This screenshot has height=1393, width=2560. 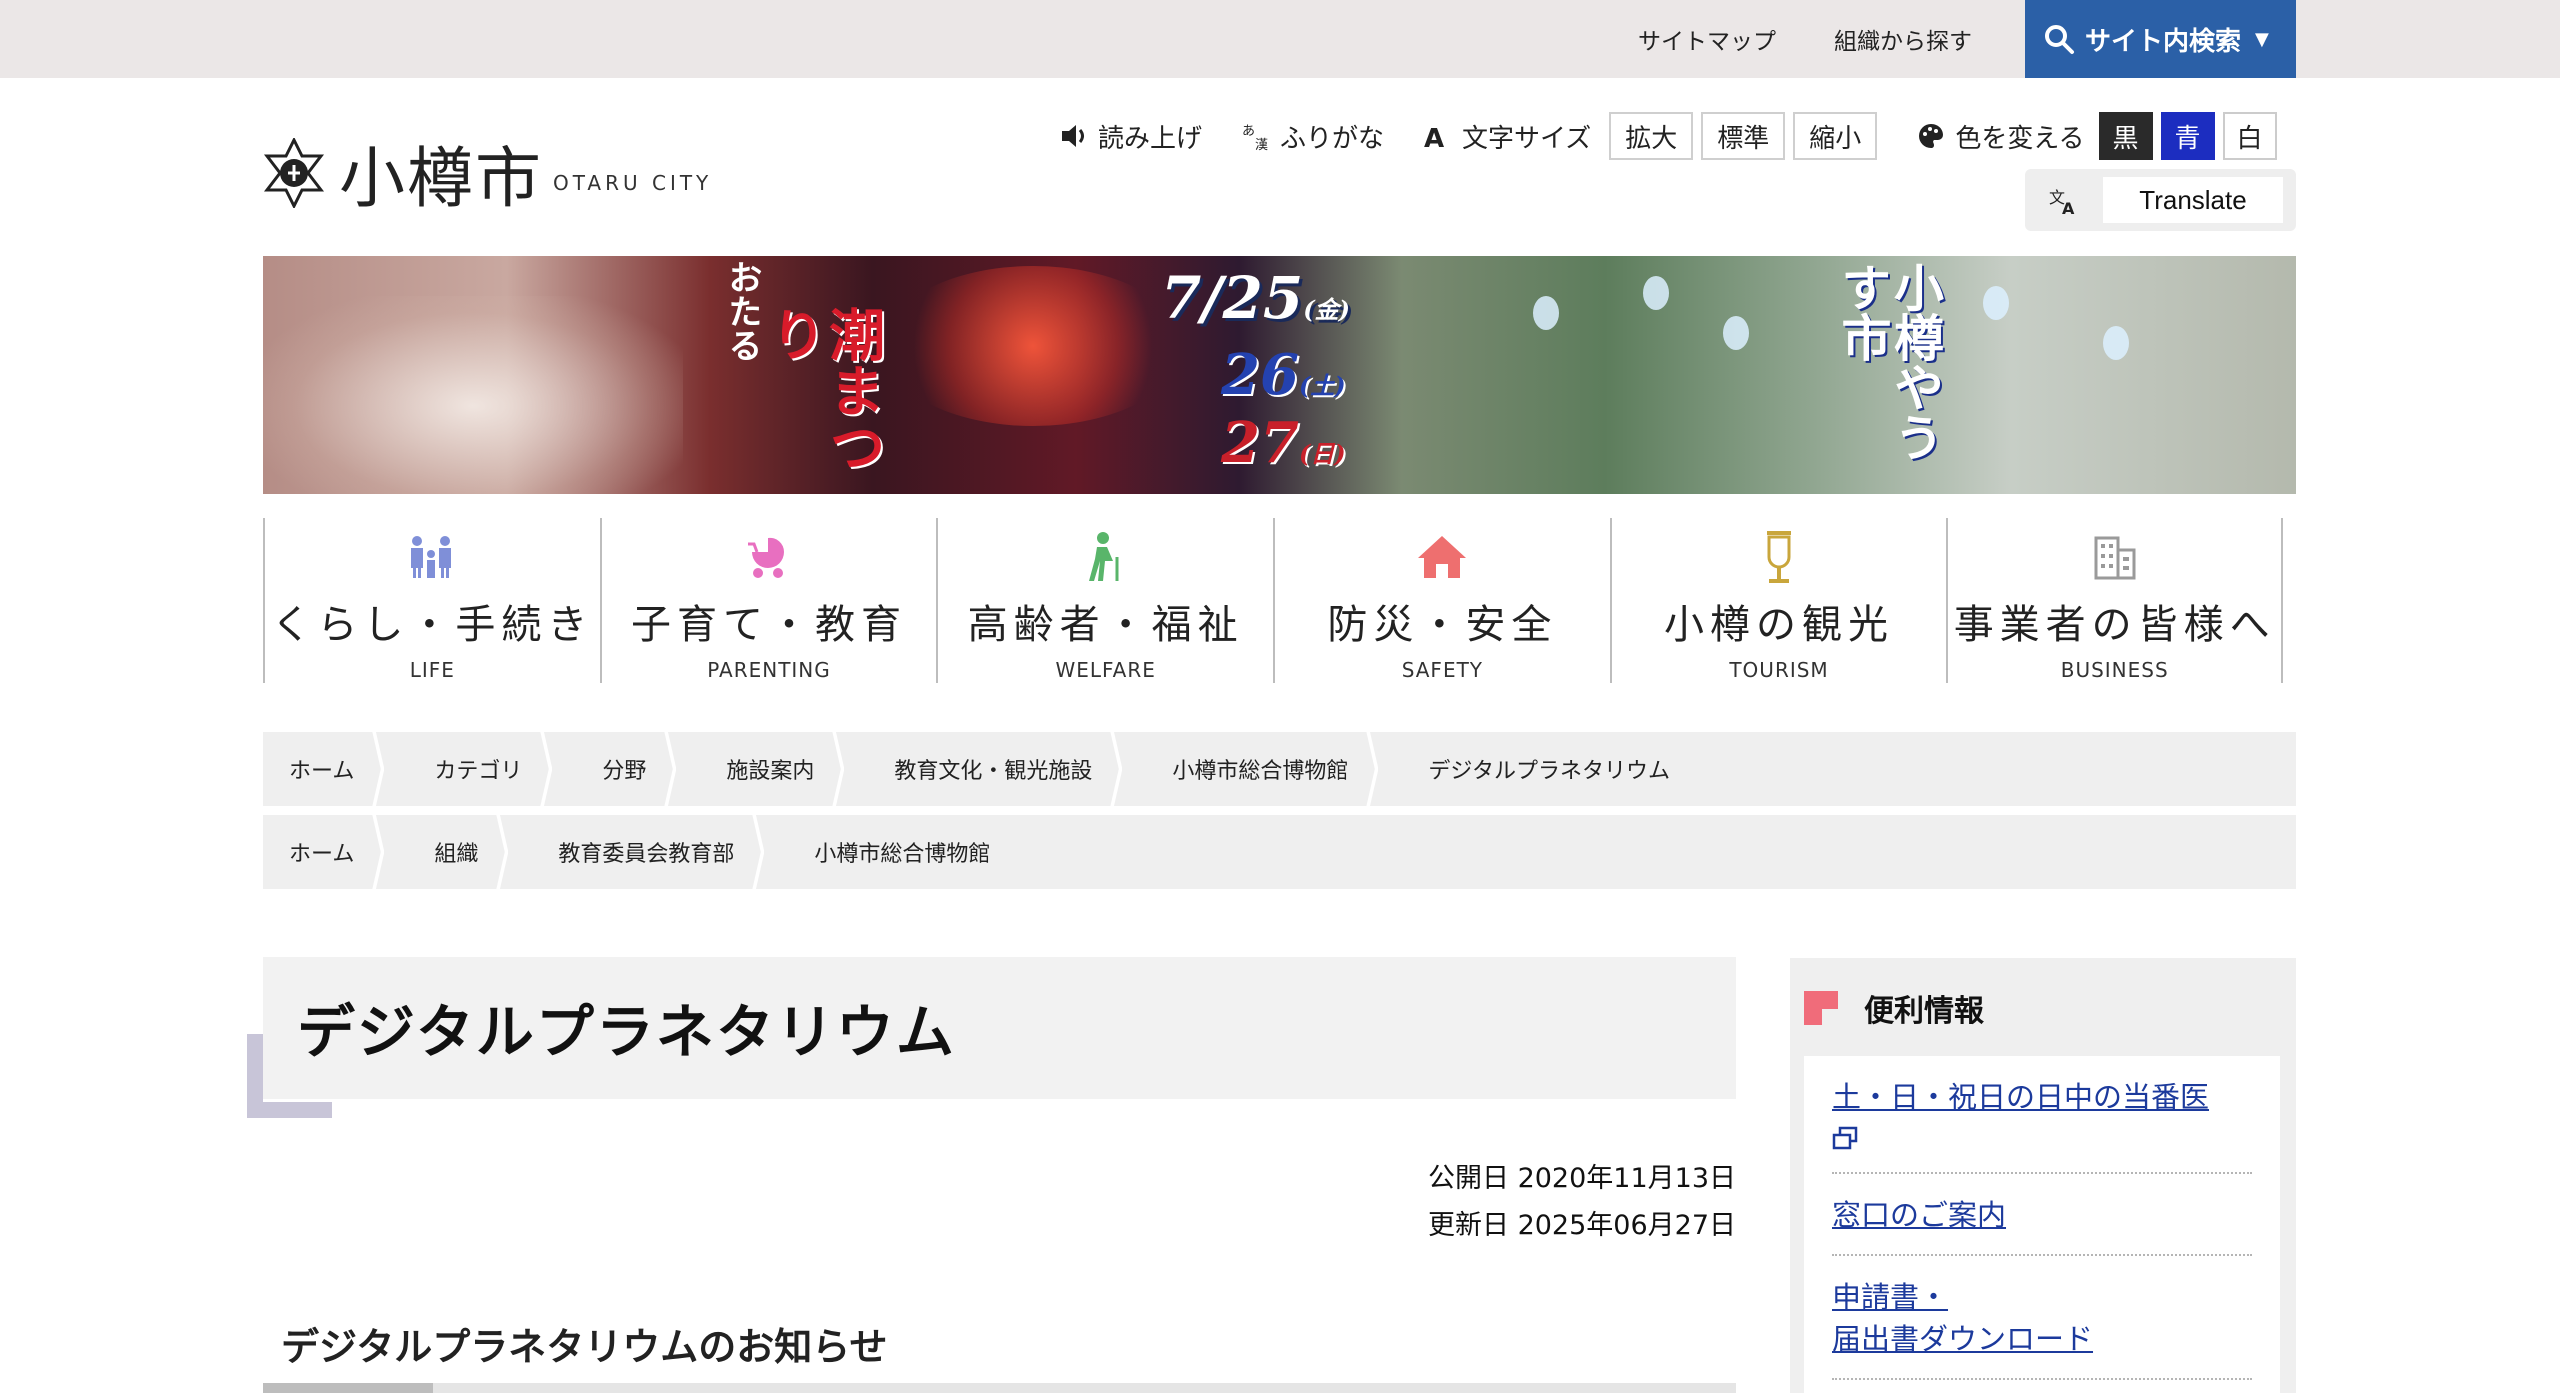 I want to click on category-tourism: 小樽の観光 TOURISM, so click(x=1778, y=600).